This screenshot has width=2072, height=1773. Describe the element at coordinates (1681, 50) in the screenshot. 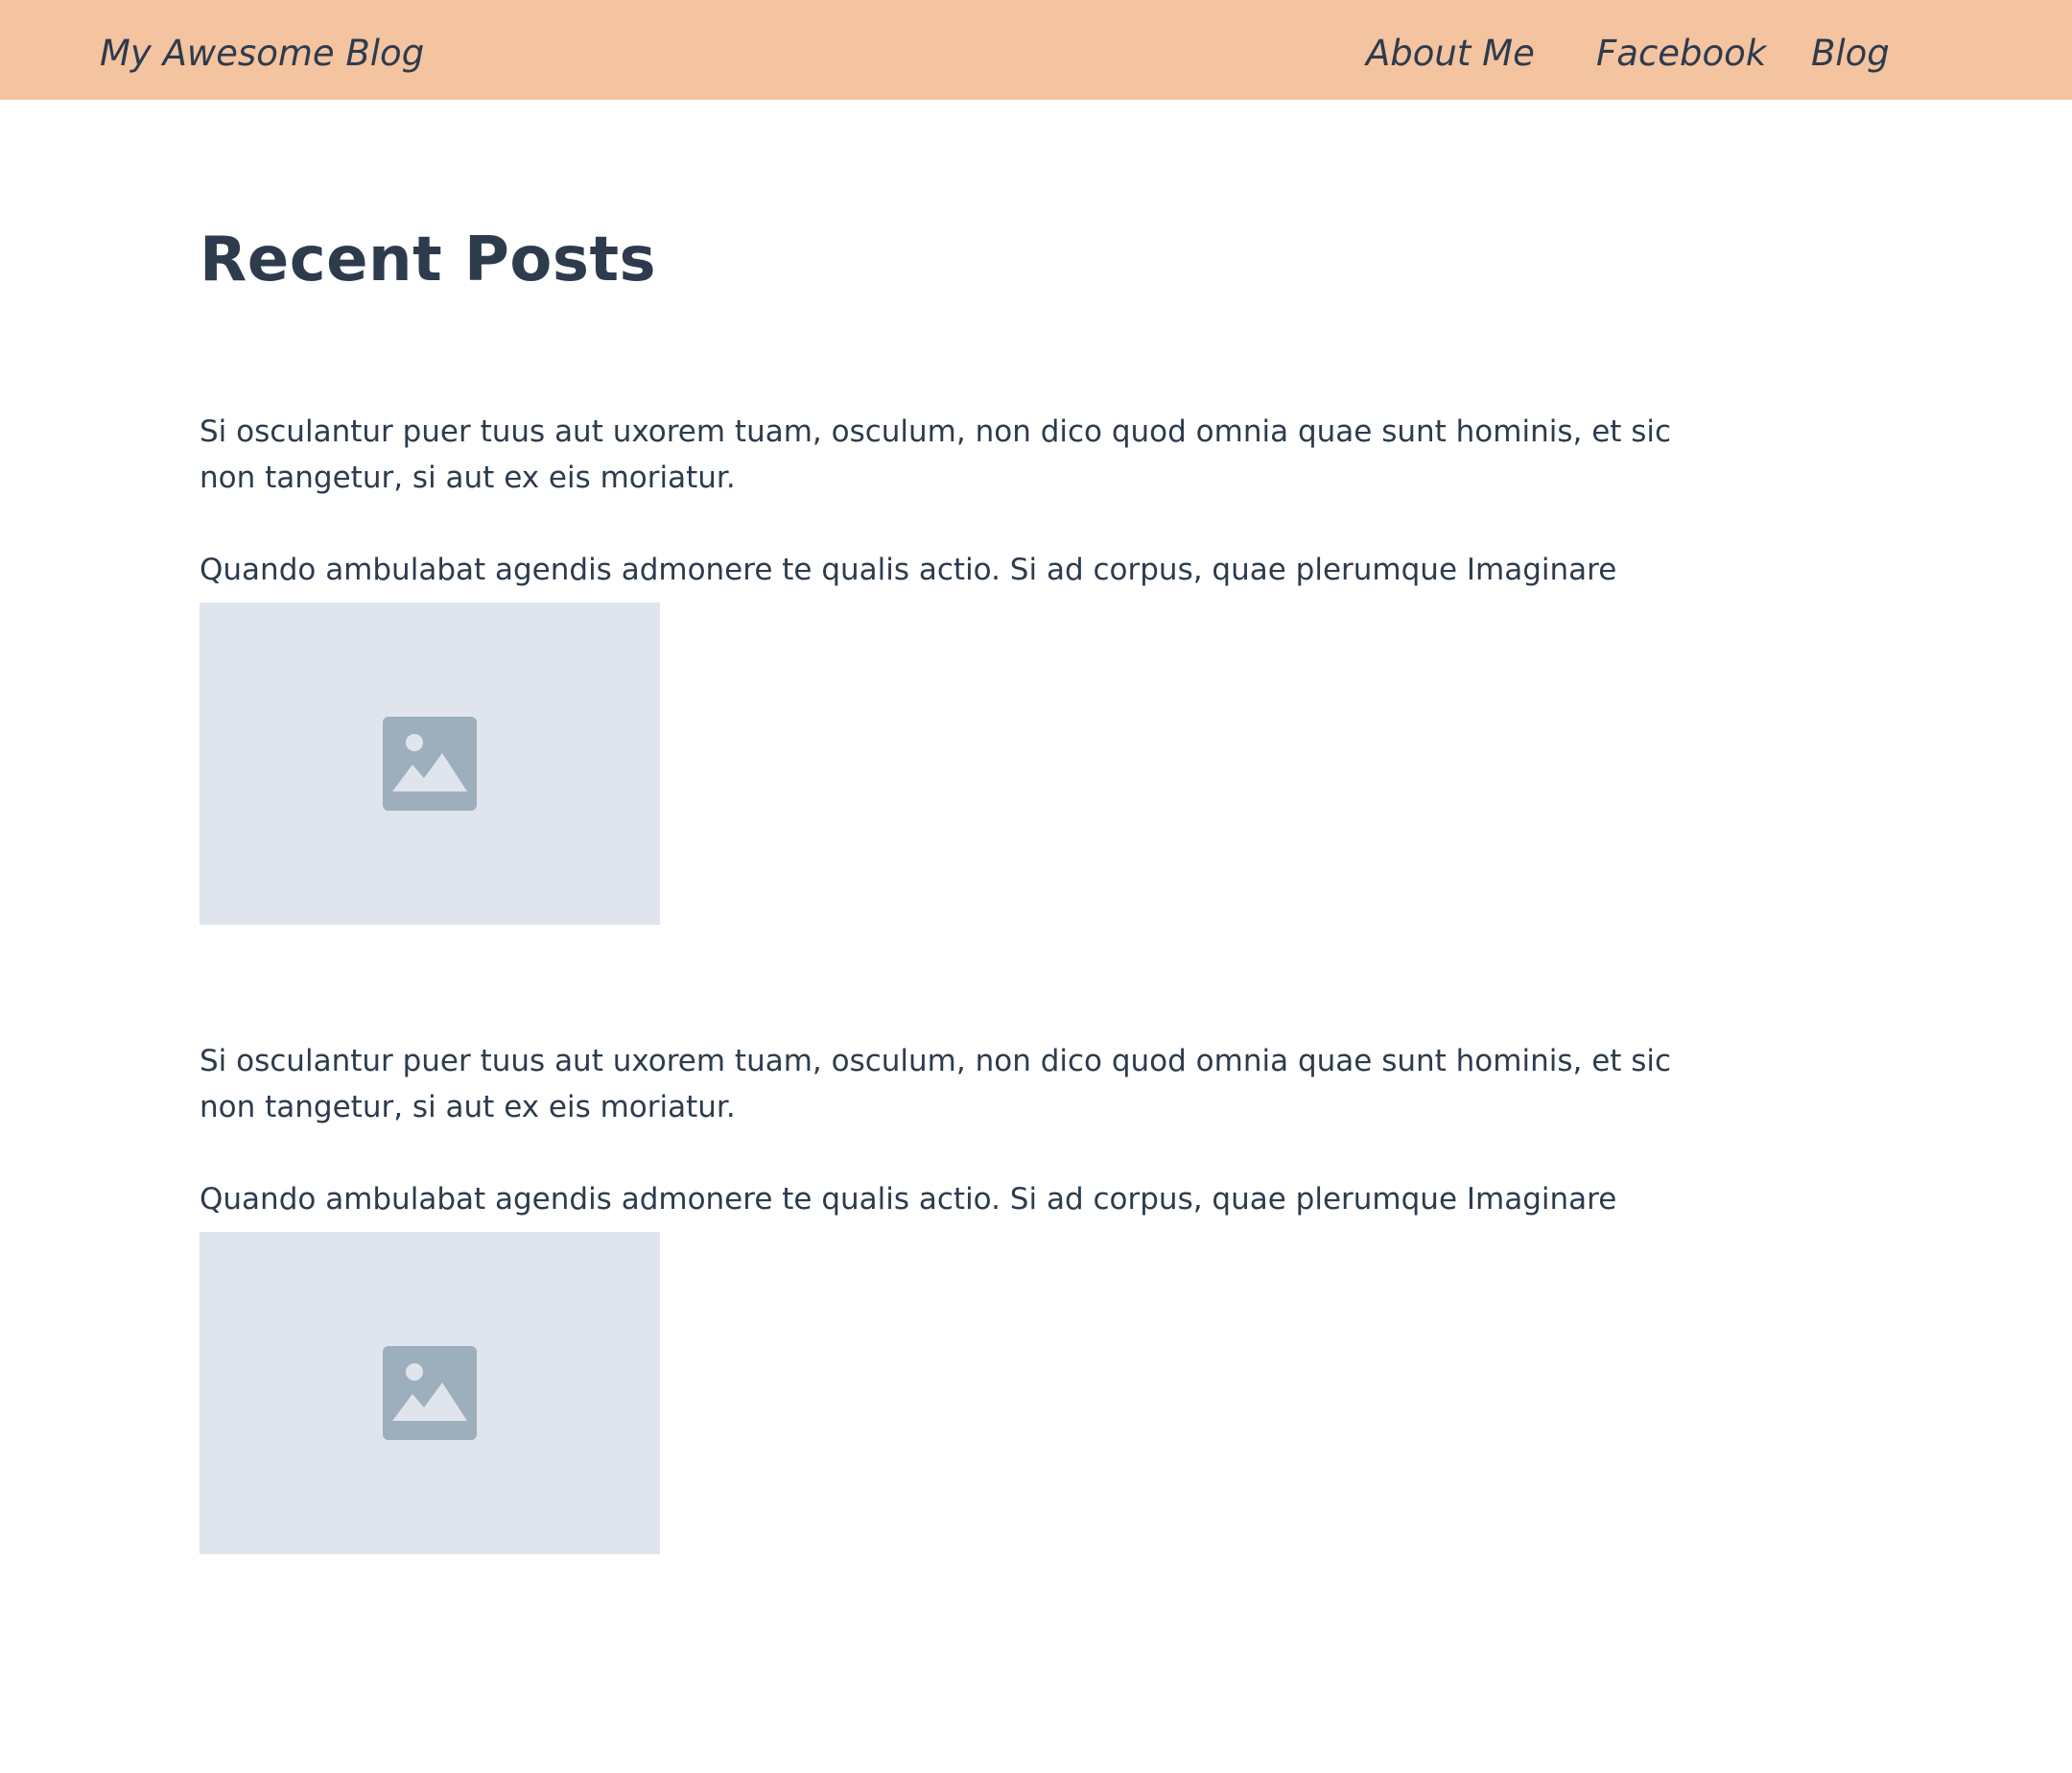

I see `nav-link-facebook: Facebook` at that location.